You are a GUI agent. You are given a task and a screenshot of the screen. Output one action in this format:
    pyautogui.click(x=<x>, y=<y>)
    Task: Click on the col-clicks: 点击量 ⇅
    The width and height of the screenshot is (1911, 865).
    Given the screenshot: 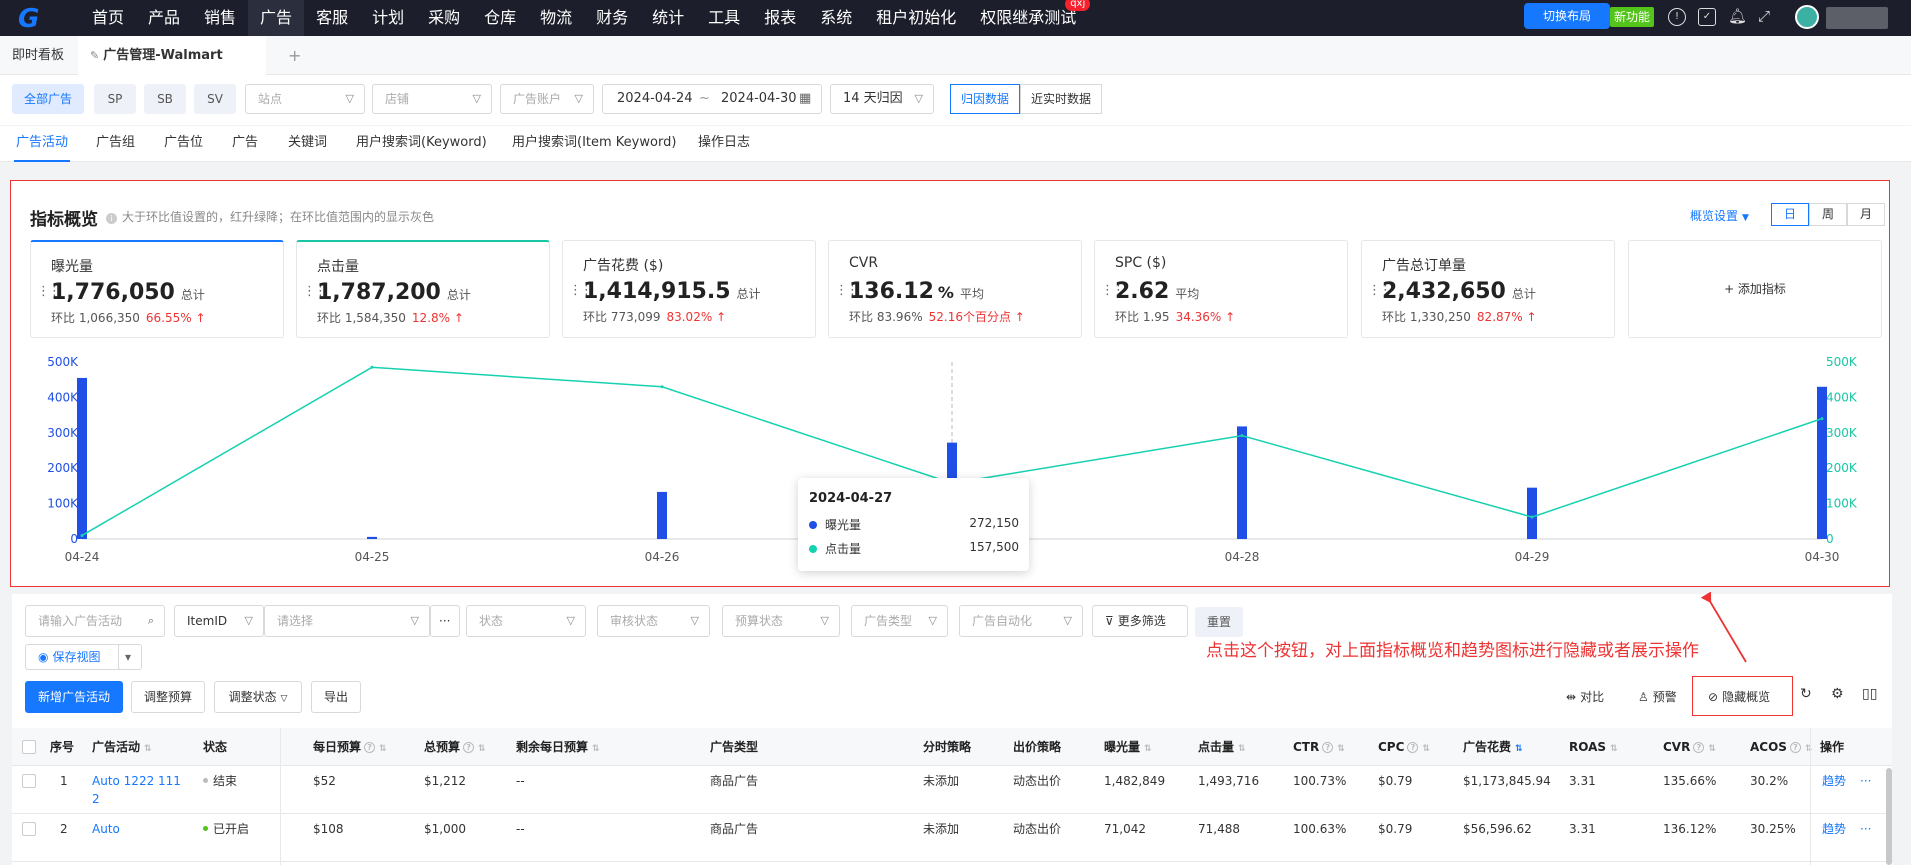 What is the action you would take?
    pyautogui.click(x=1222, y=747)
    